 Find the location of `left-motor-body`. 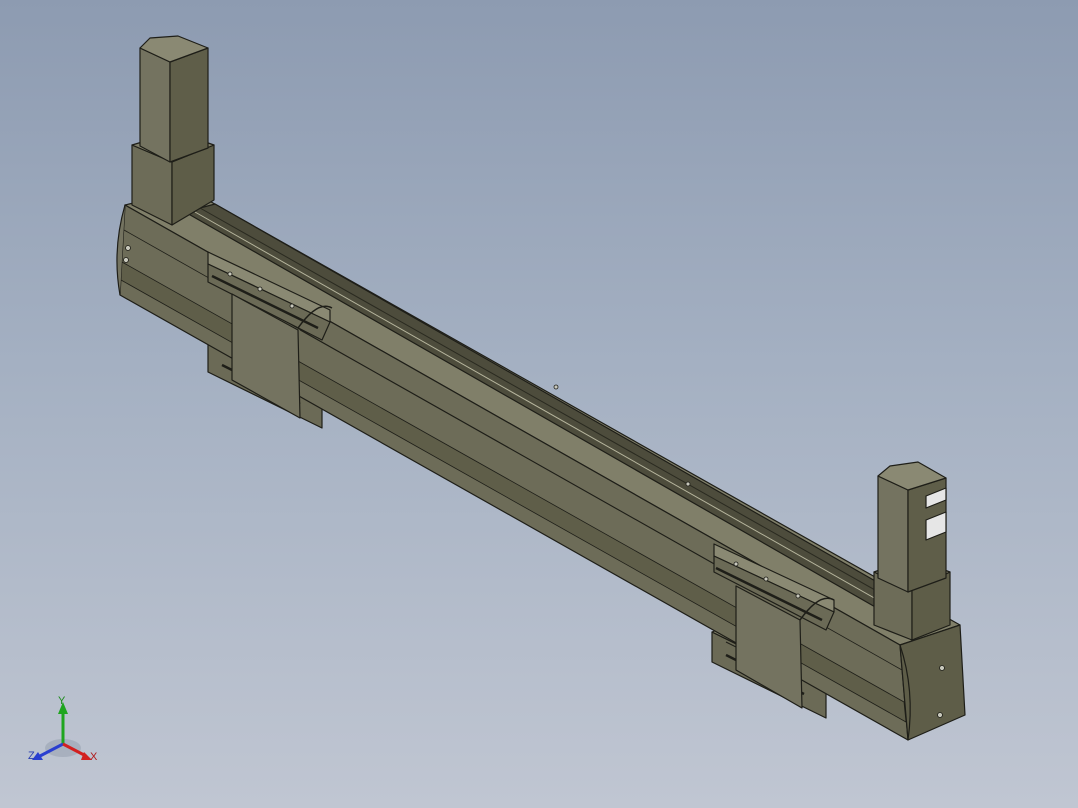

left-motor-body is located at coordinates (155, 105).